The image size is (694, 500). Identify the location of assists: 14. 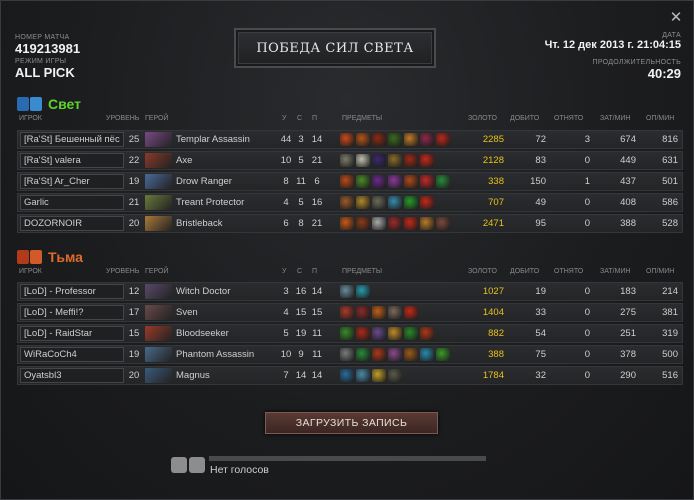
(317, 139).